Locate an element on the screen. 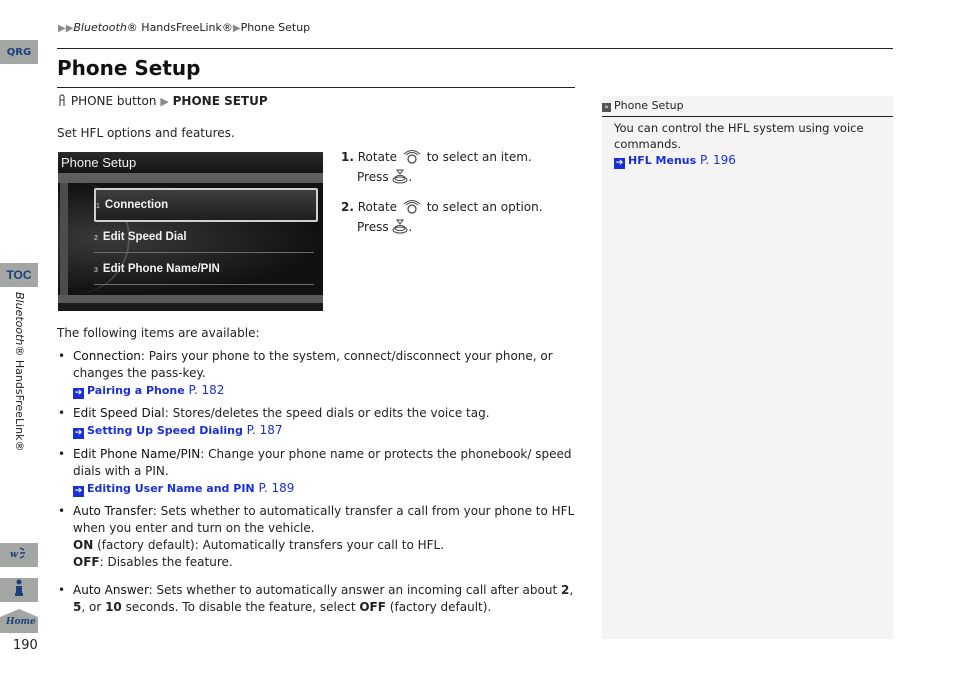  note-icon: » is located at coordinates (606, 107).